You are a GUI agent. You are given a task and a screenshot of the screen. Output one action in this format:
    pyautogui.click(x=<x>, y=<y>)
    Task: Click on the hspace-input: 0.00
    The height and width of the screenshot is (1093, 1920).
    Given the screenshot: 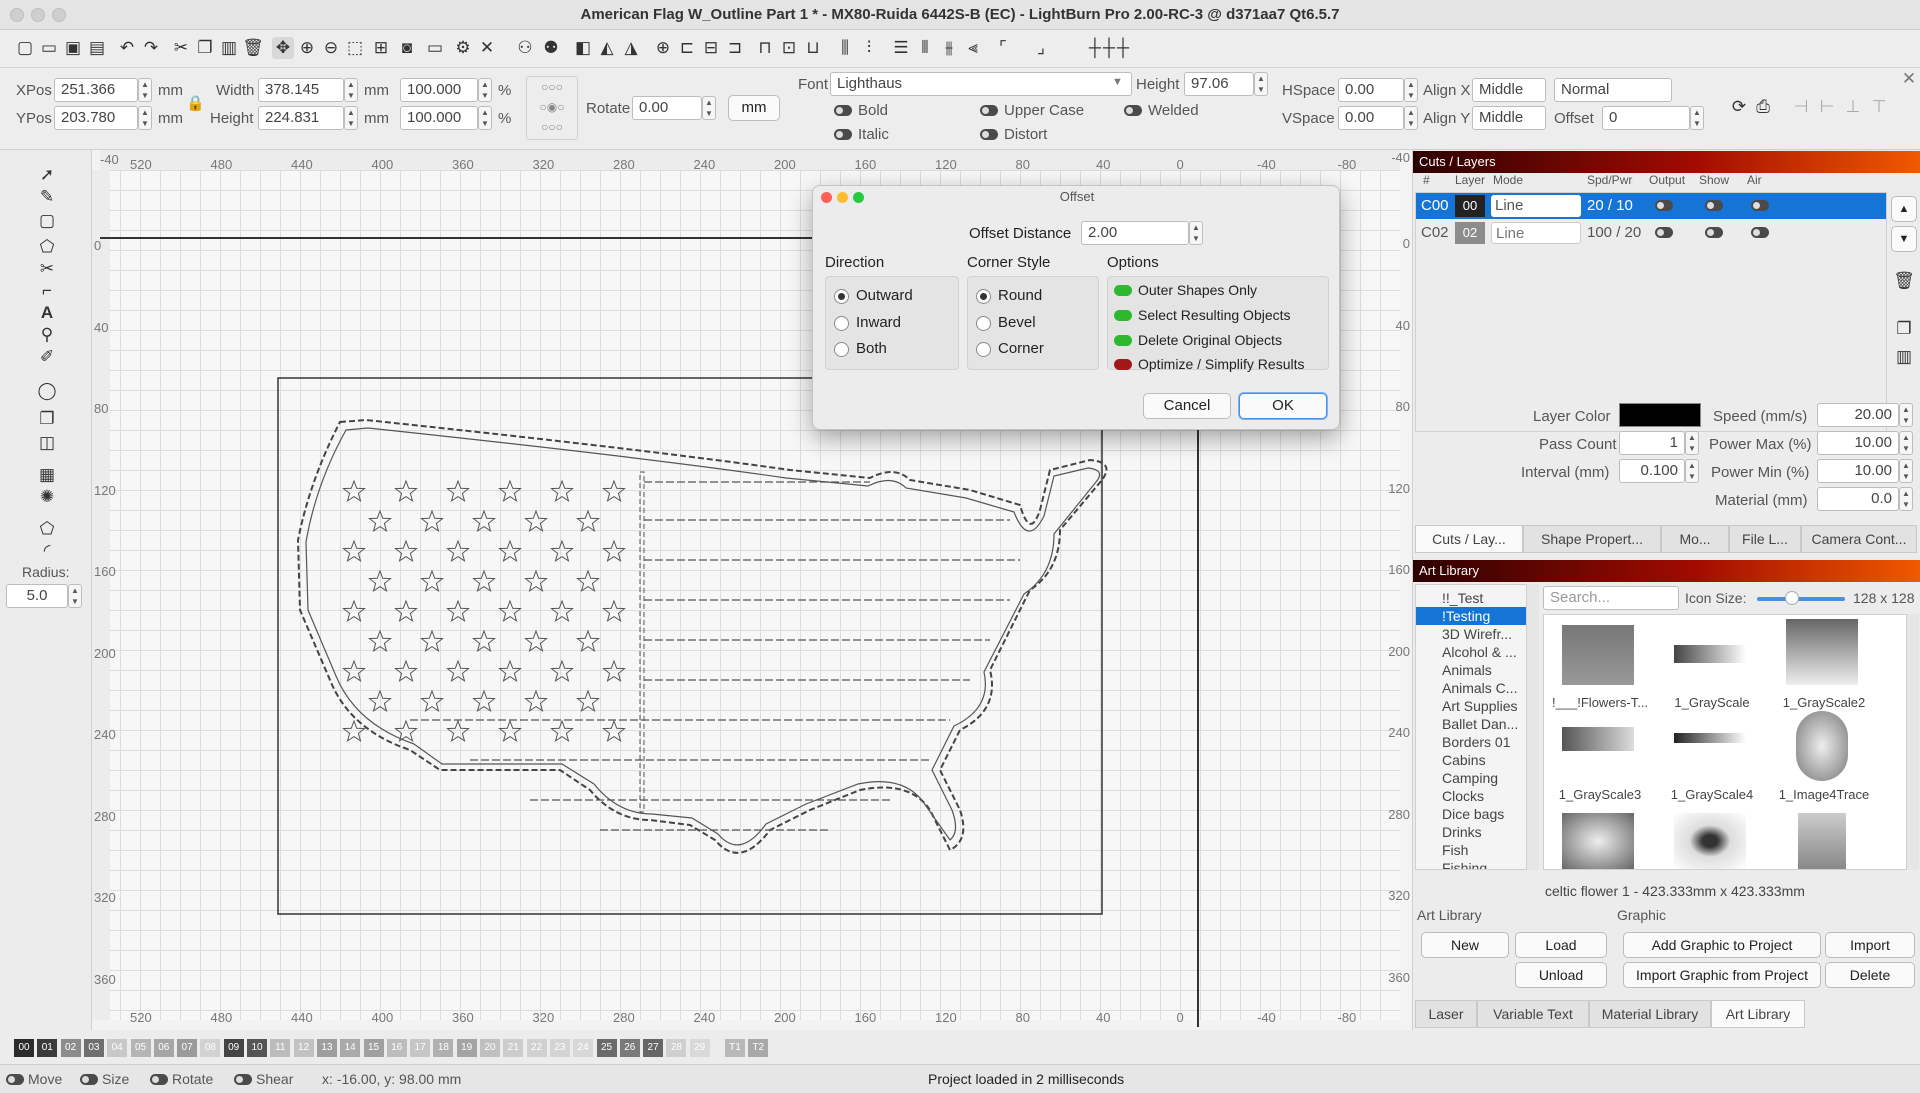 What is the action you would take?
    pyautogui.click(x=1371, y=90)
    